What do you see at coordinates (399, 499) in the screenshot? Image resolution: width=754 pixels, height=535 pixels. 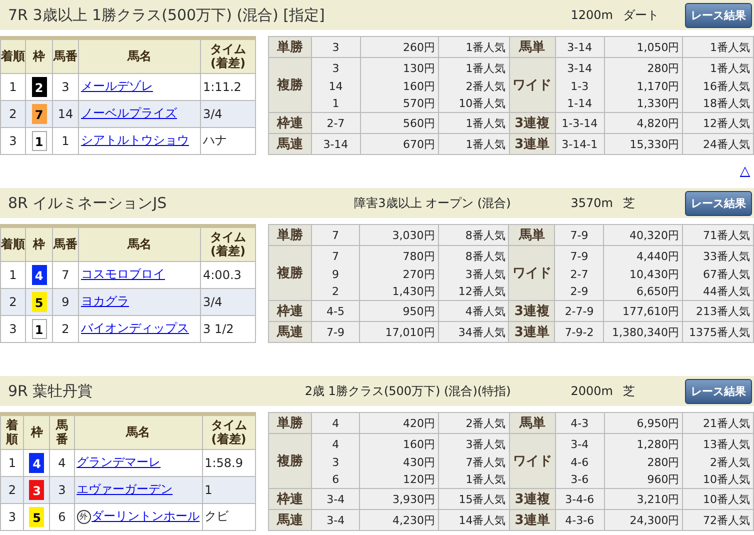 I see `payout-amount: 3,930円` at bounding box center [399, 499].